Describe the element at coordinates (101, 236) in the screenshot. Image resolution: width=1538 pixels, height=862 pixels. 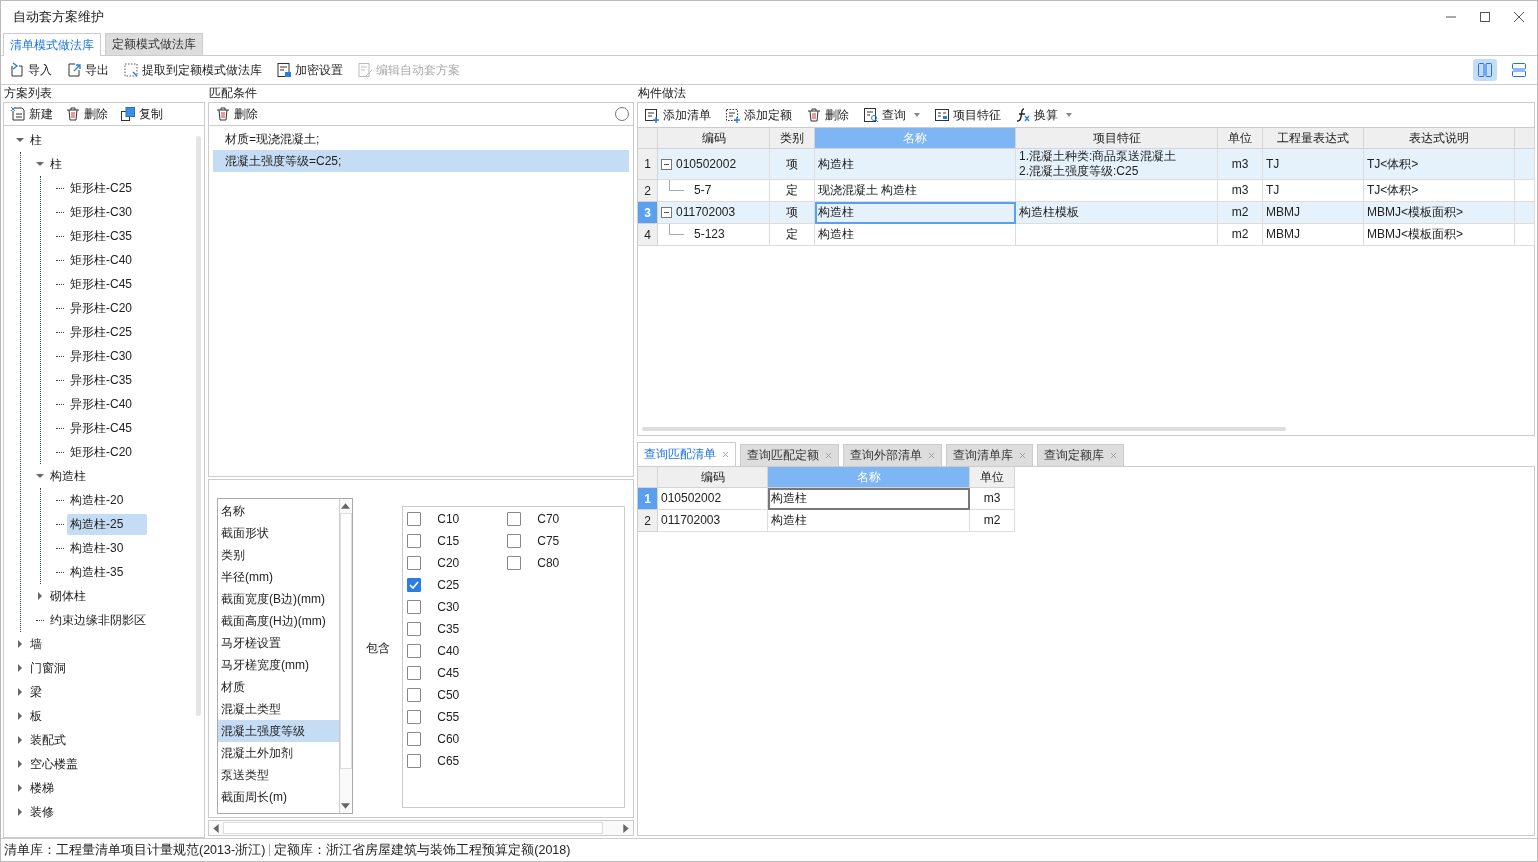
I see `tree-item: 矩形柱-C35` at that location.